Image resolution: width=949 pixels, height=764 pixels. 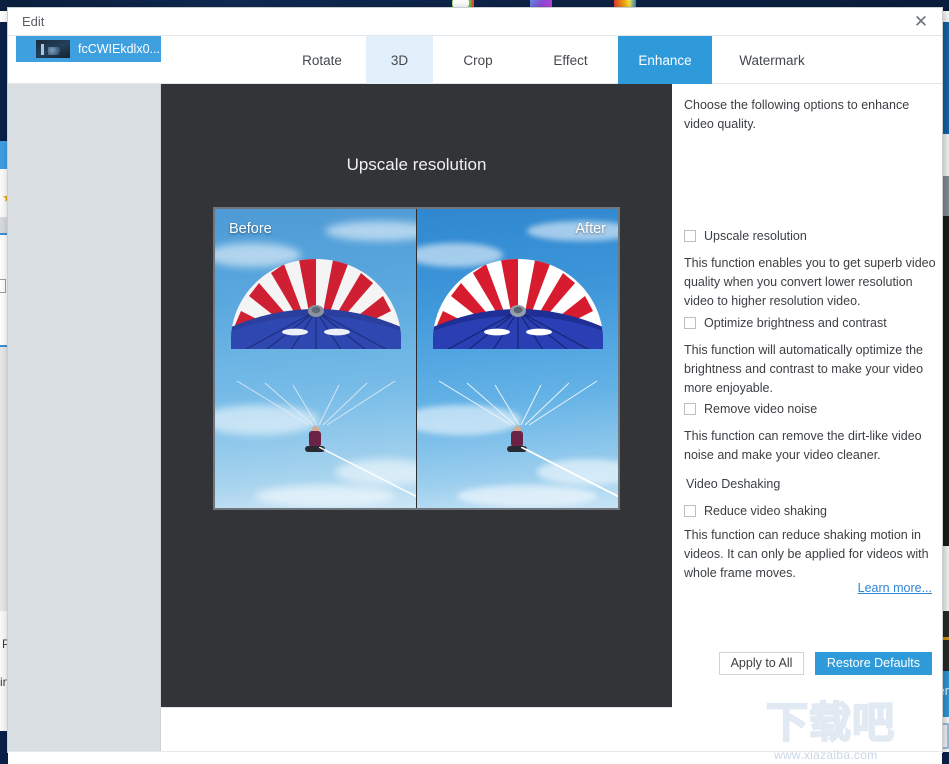 What do you see at coordinates (772, 60) in the screenshot?
I see `tab-watermark: Watermark` at bounding box center [772, 60].